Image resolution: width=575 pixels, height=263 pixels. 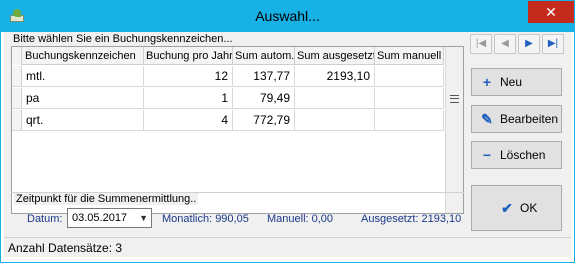 What do you see at coordinates (17, 56) in the screenshot?
I see `row-indicator-header` at bounding box center [17, 56].